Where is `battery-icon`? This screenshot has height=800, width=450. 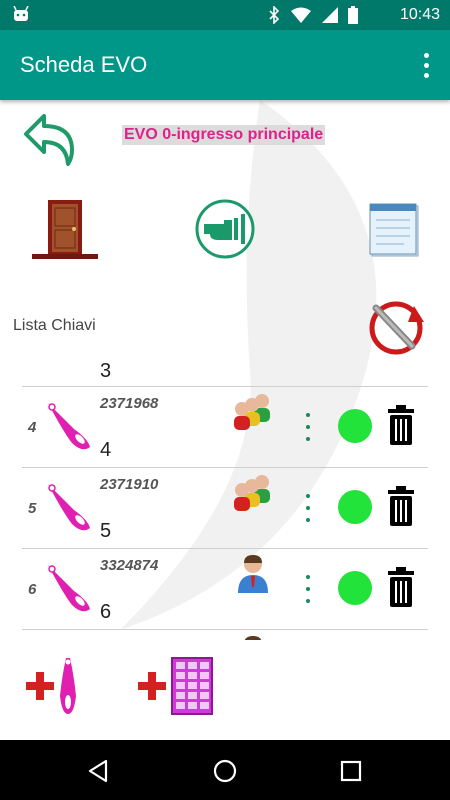
battery-icon is located at coordinates (353, 15).